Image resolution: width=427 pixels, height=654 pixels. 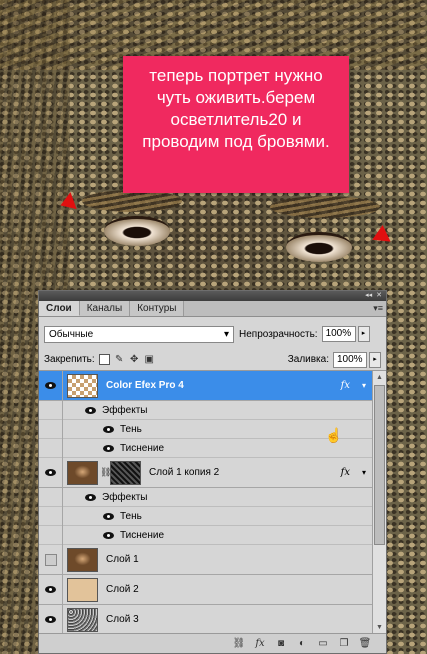 What do you see at coordinates (308, 359) in the screenshot?
I see `fill-label: Заливка:` at bounding box center [308, 359].